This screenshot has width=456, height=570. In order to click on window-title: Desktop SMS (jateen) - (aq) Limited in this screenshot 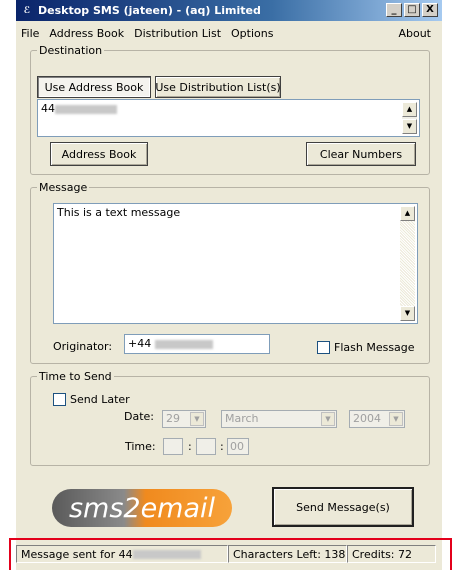, I will do `click(149, 10)`.